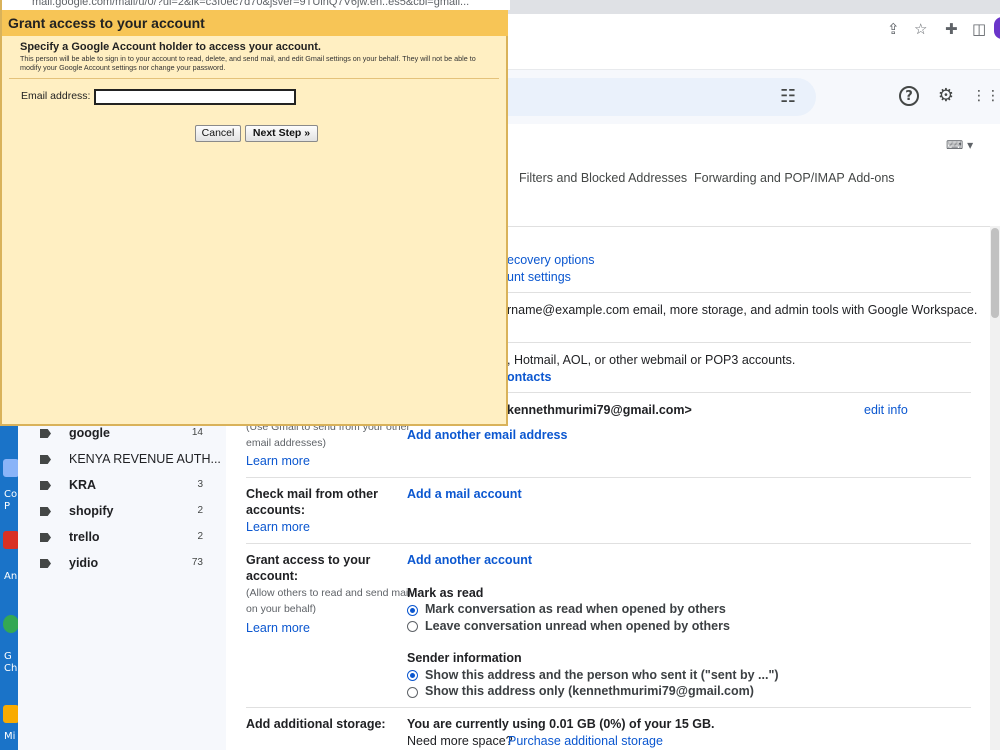  What do you see at coordinates (281, 609) in the screenshot?
I see `grant-access-description: on your behalf)` at bounding box center [281, 609].